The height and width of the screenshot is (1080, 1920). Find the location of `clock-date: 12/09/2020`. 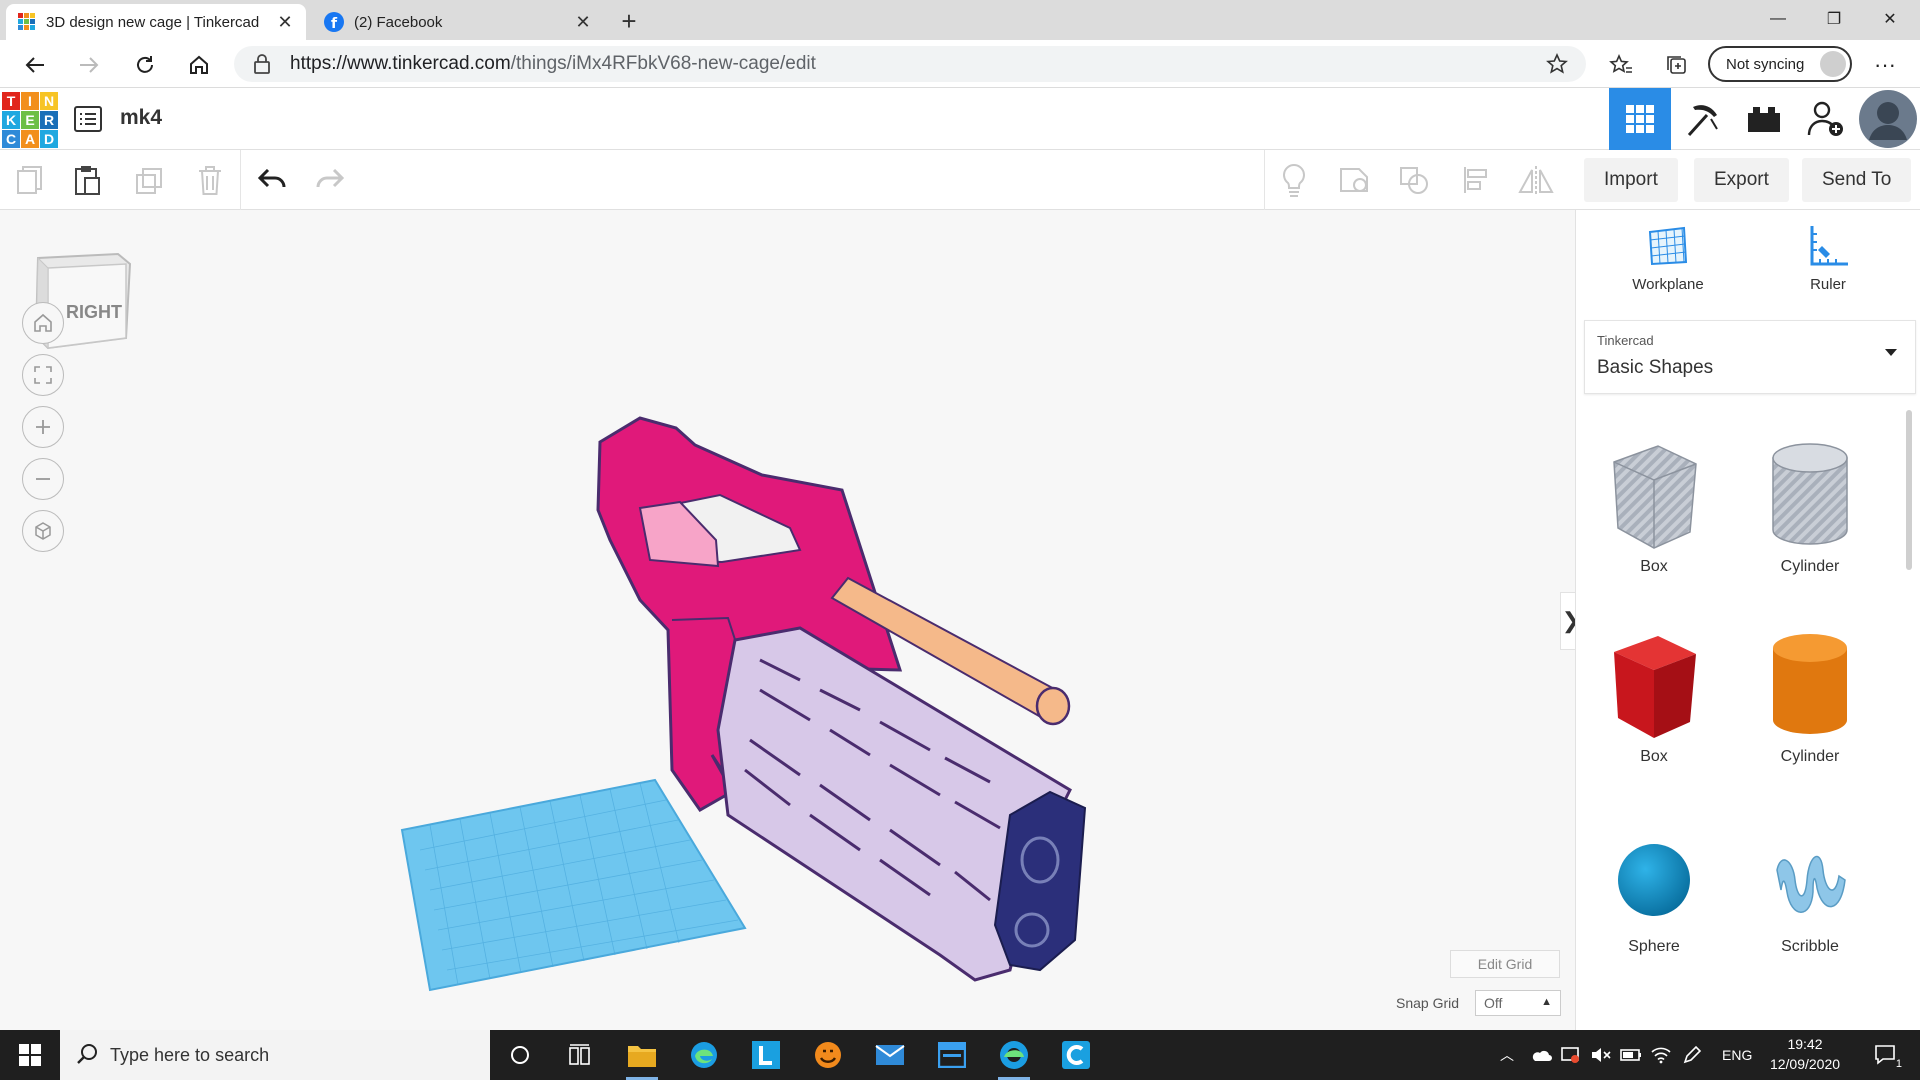

clock-date: 12/09/2020 is located at coordinates (1805, 1064).